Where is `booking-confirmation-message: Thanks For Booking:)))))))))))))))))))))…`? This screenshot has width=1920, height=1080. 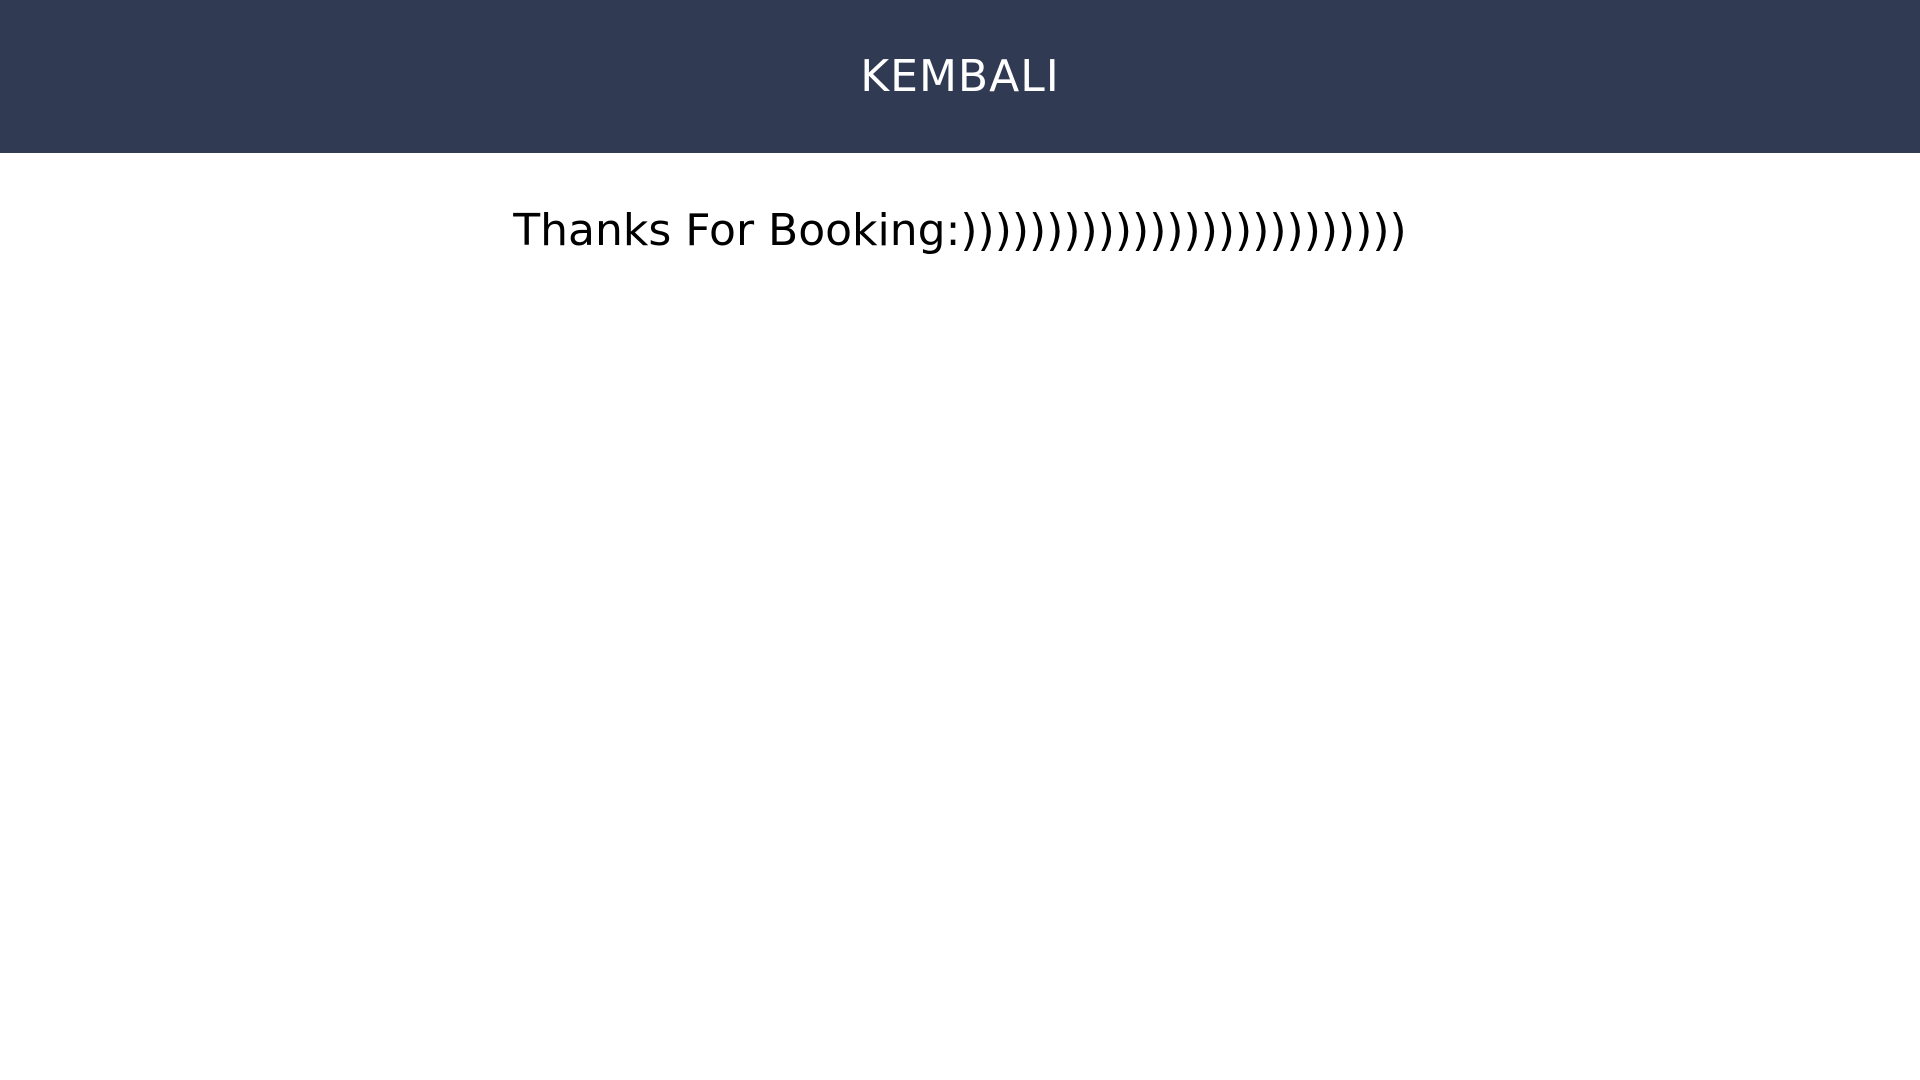
booking-confirmation-message: Thanks For Booking:)))))))))))))))))))))… is located at coordinates (960, 230).